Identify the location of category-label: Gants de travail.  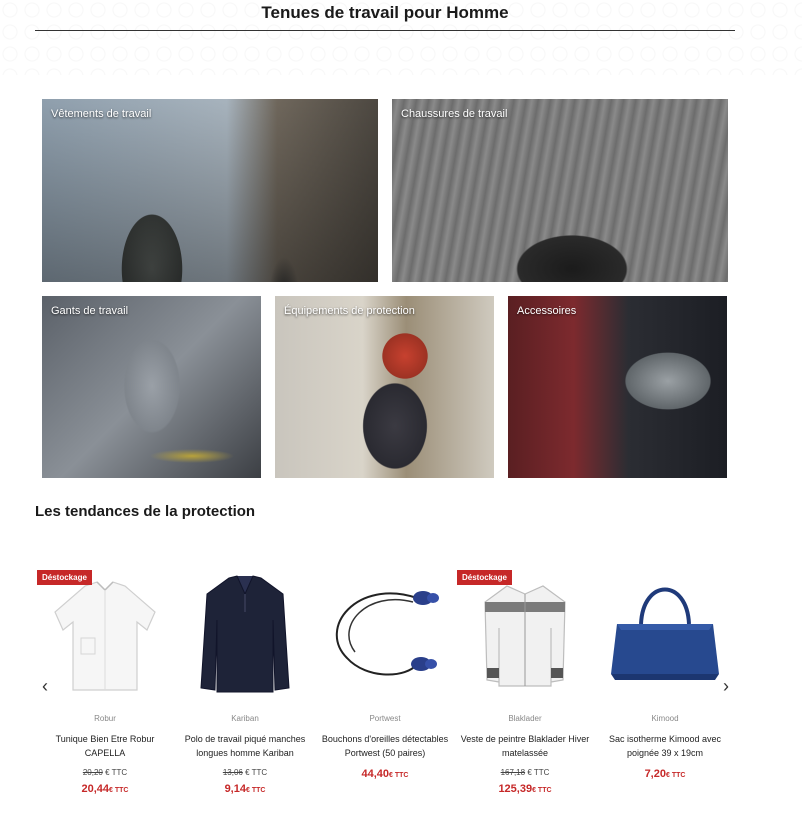
(90, 311).